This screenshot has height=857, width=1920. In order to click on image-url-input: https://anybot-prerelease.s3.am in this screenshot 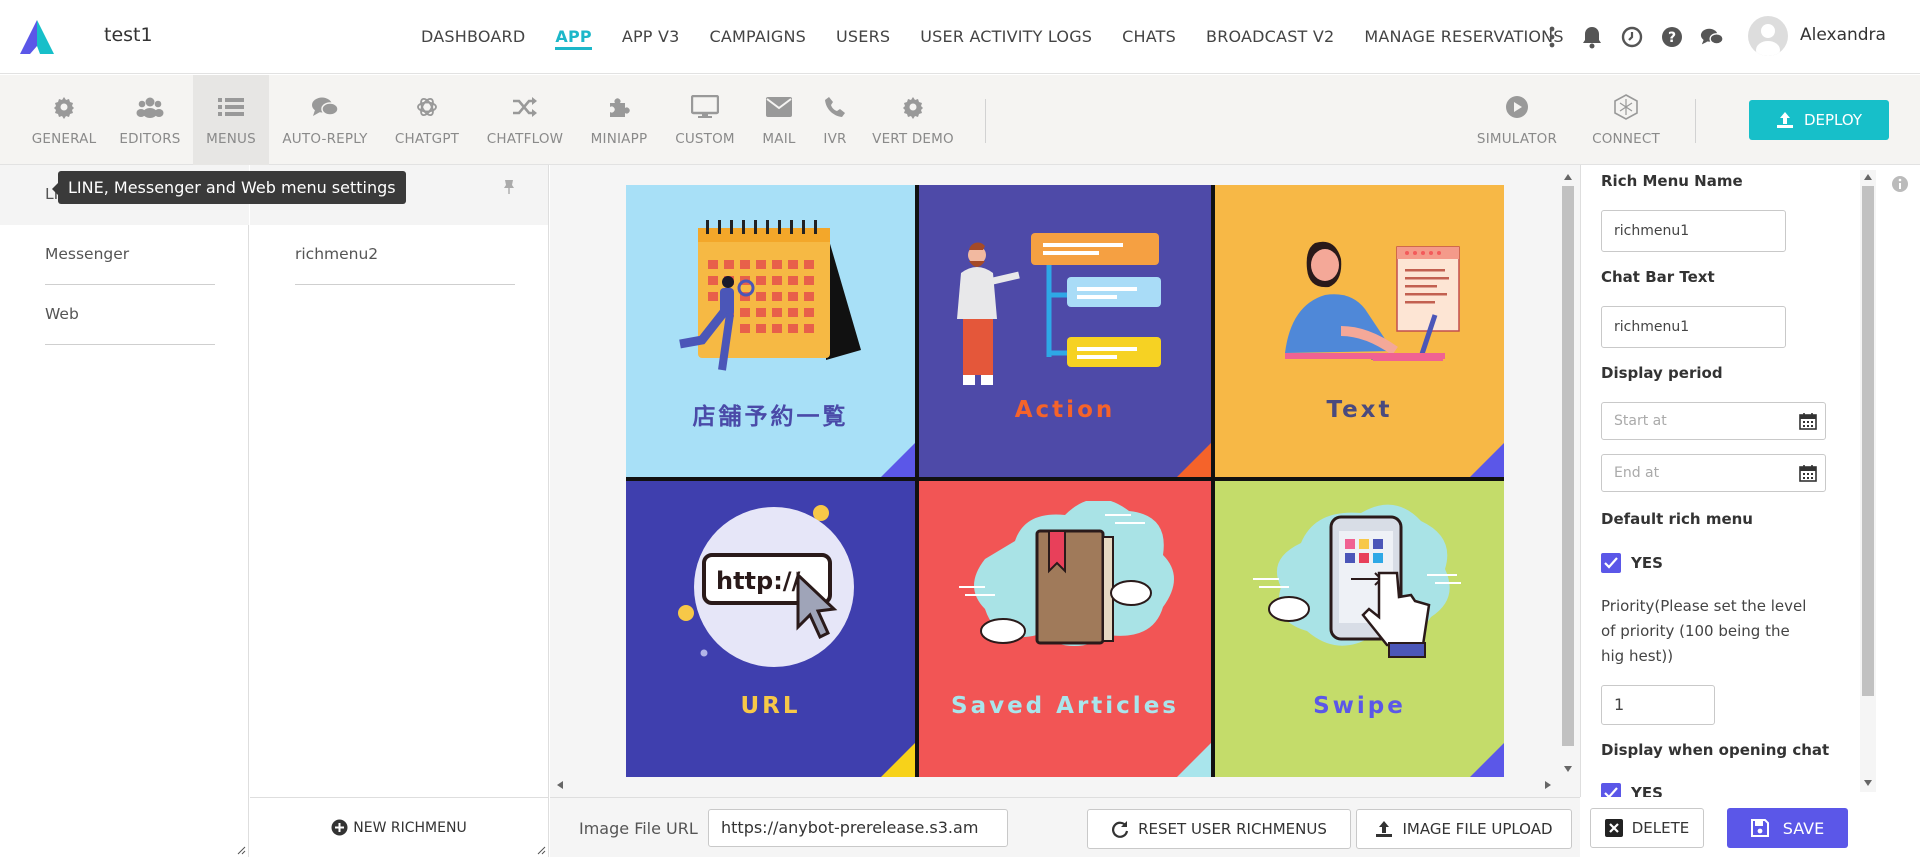, I will do `click(858, 828)`.